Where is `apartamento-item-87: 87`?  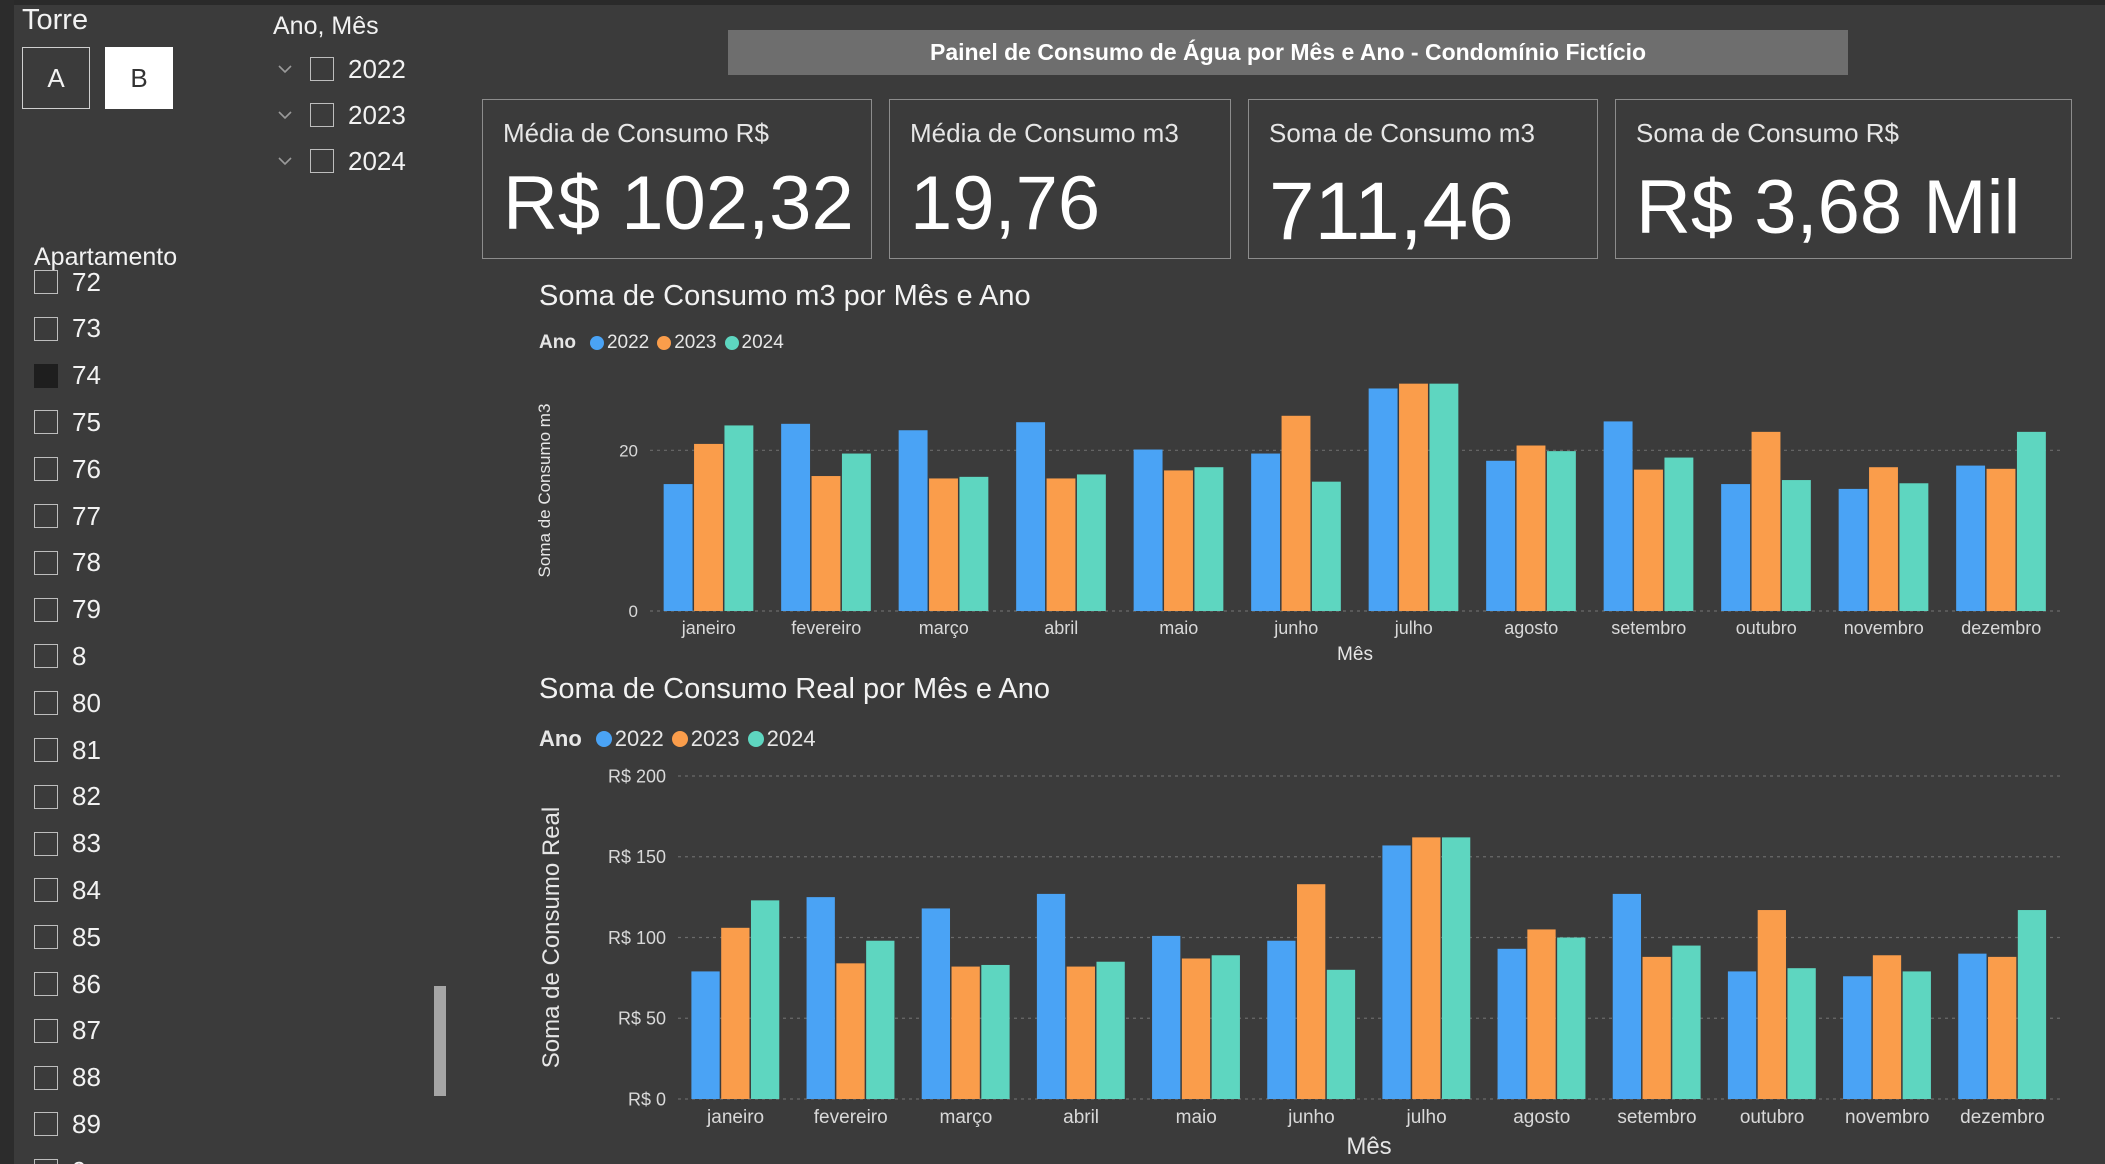 apartamento-item-87: 87 is located at coordinates (67, 1031).